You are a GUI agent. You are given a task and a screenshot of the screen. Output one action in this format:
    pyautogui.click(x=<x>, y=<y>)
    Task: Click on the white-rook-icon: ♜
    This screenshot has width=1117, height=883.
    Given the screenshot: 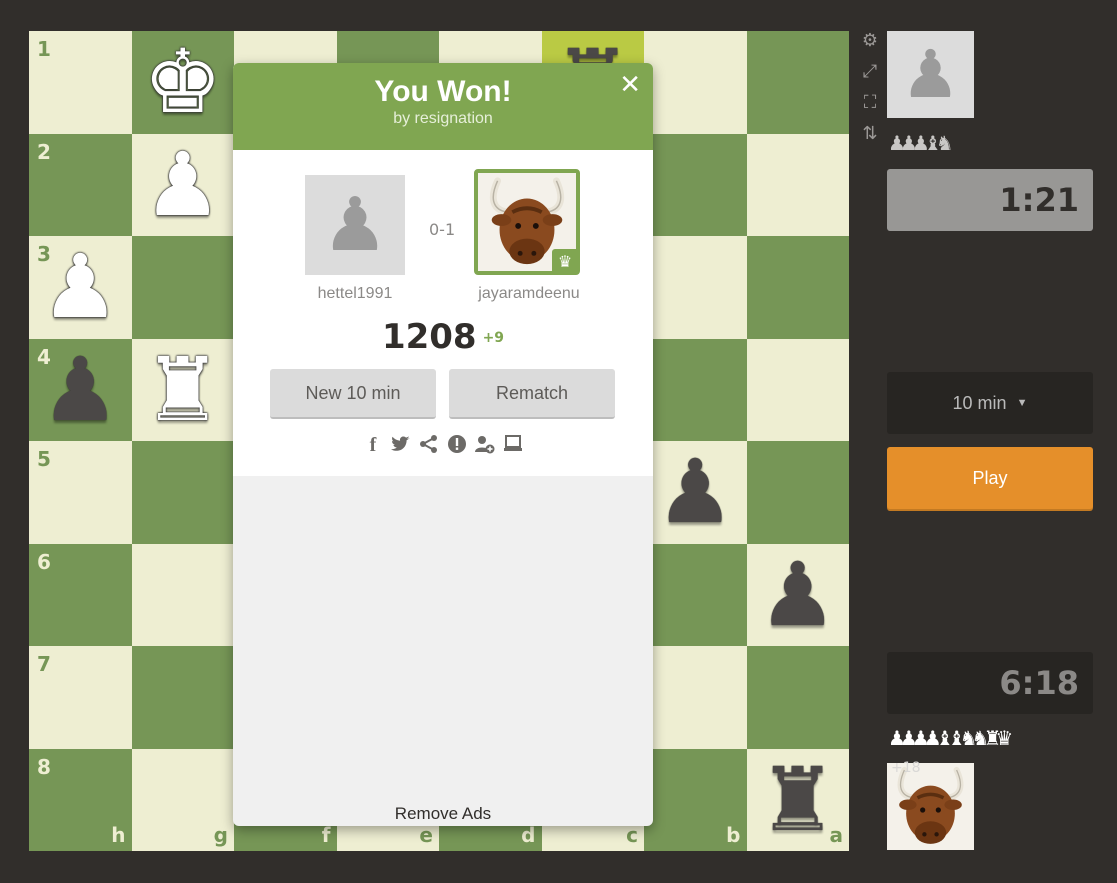 What is the action you would take?
    pyautogui.click(x=183, y=390)
    